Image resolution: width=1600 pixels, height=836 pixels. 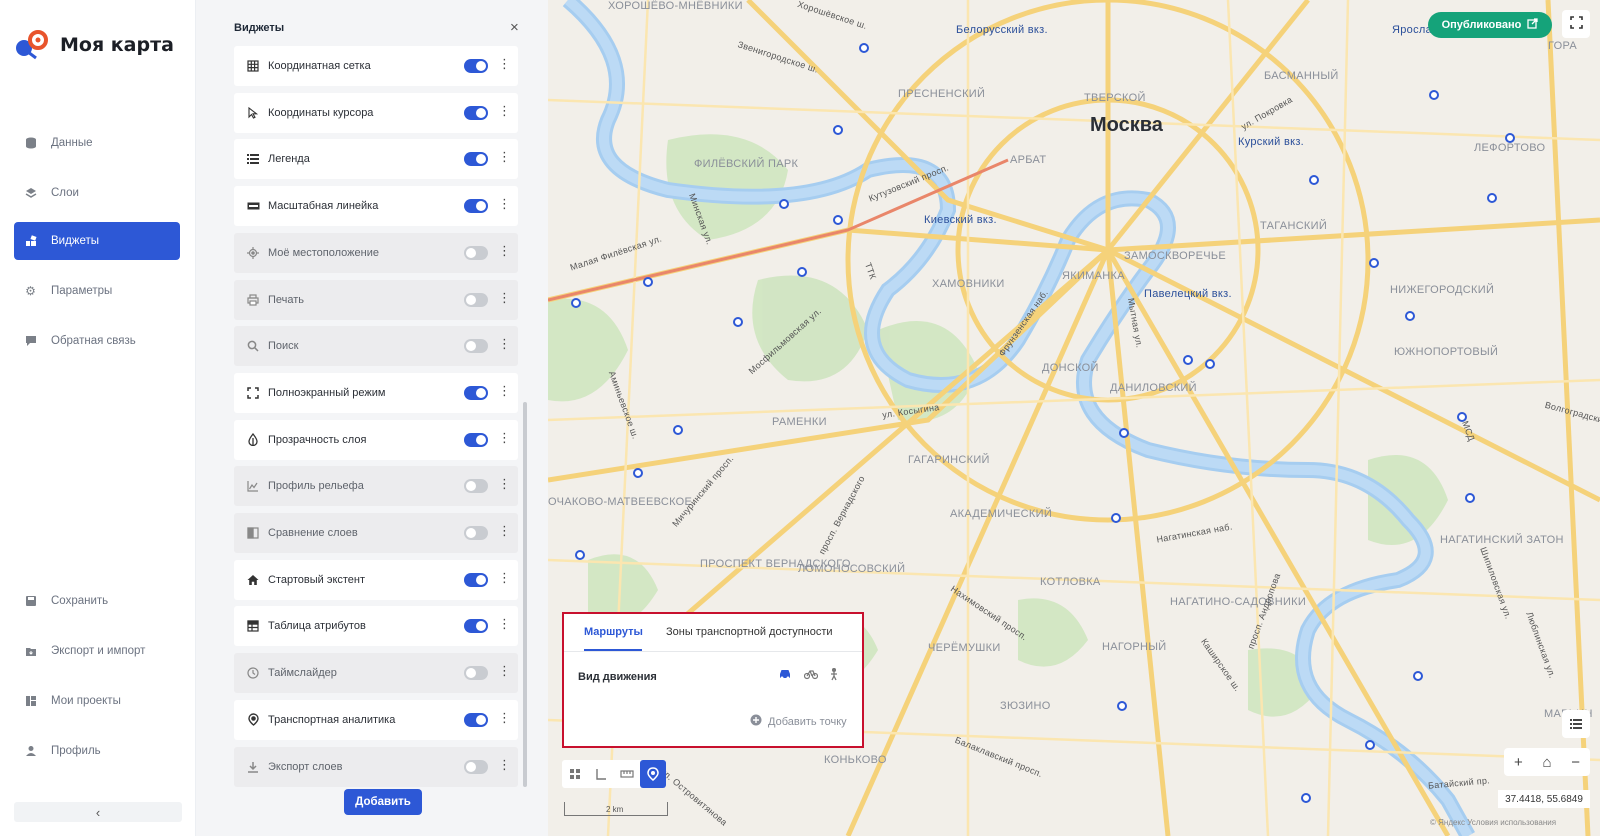 I want to click on nav-item-label: Слои, so click(x=65, y=193).